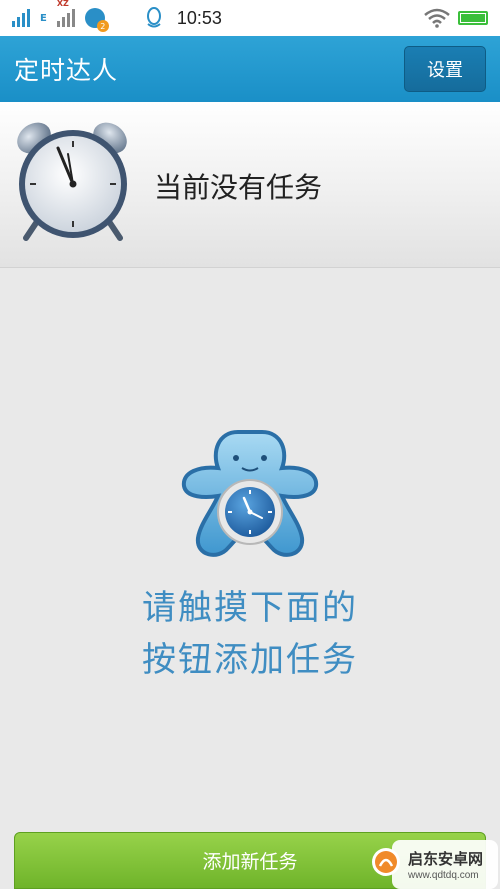 This screenshot has height=889, width=500. Describe the element at coordinates (446, 859) in the screenshot. I see `watermark-title: 启东安卓网` at that location.